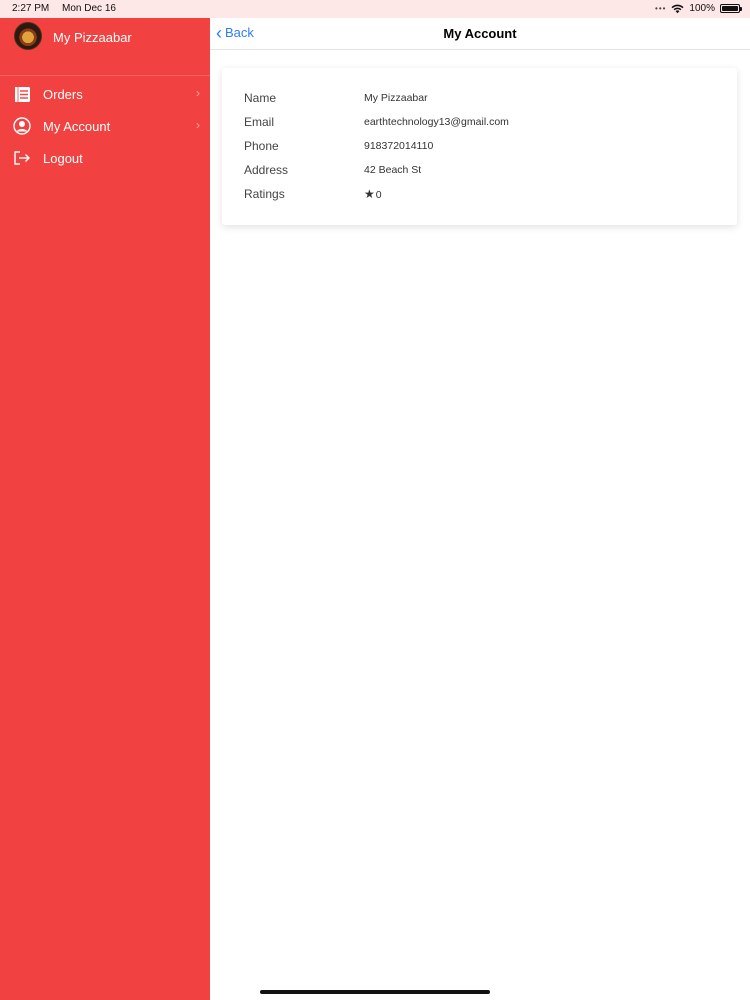 The width and height of the screenshot is (750, 1000). I want to click on navigation-bar: ‹ Back My Account, so click(480, 34).